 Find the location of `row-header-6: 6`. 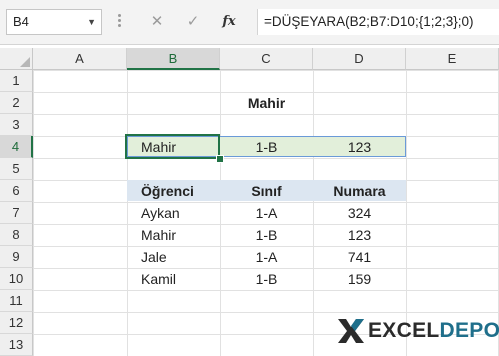

row-header-6: 6 is located at coordinates (16, 191).